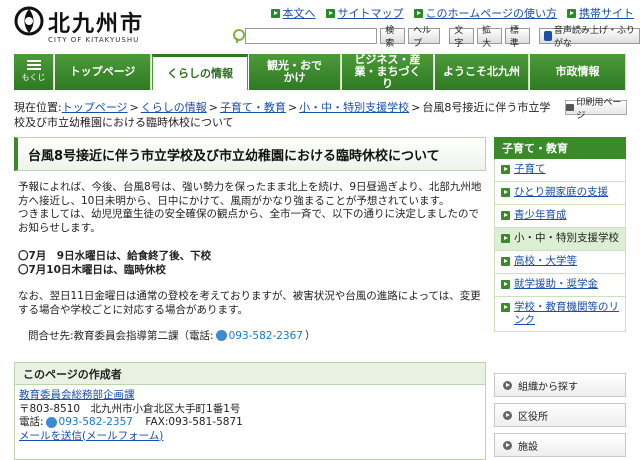 Image resolution: width=640 pixels, height=460 pixels. I want to click on author-phone-link: 093-582-2357, so click(96, 423).